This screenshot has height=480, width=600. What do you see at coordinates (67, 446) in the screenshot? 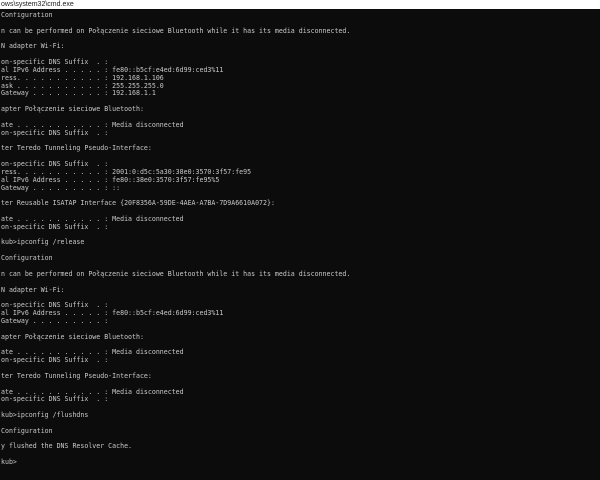
I see `console-line: y flushed the DNS Resolver Cache.` at bounding box center [67, 446].